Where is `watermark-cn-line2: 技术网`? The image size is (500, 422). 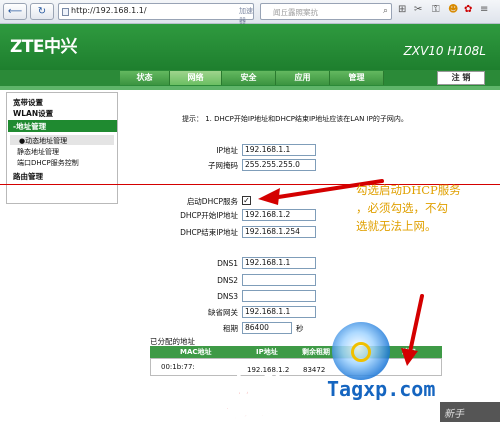 watermark-cn-line2: 技术网 is located at coordinates (255, 410).